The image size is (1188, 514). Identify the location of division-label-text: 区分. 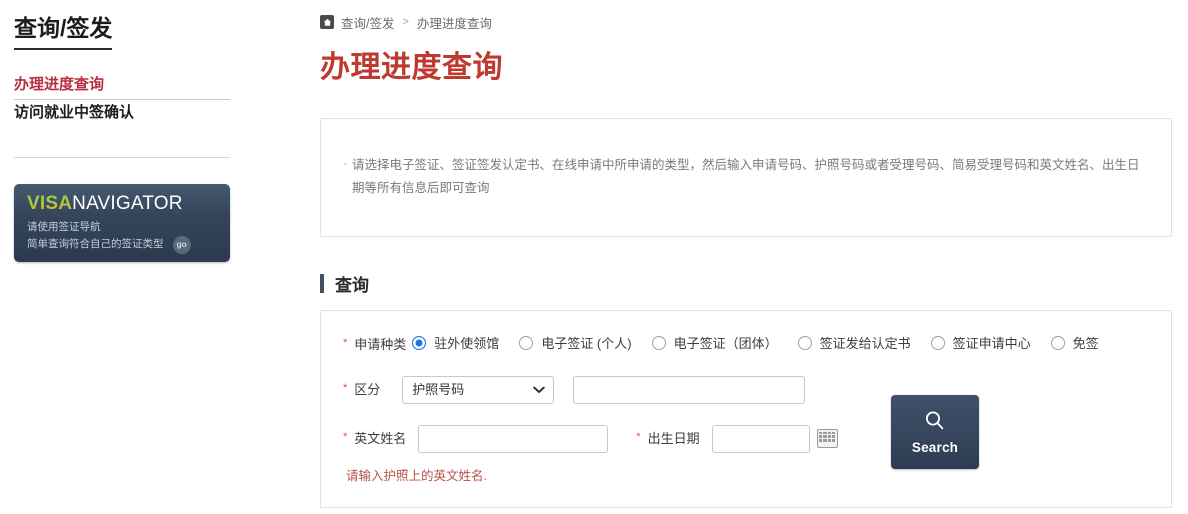
(367, 389).